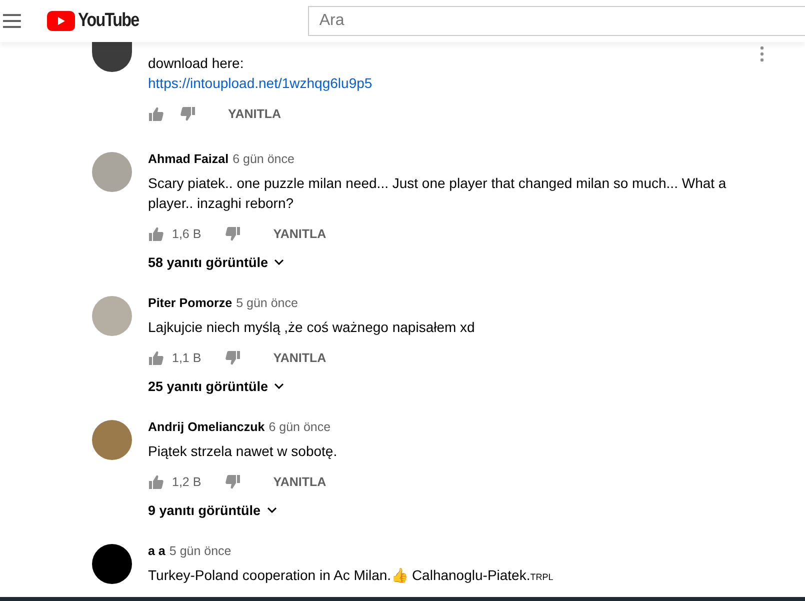 The height and width of the screenshot is (601, 805). I want to click on author-name: Piter Pomorze, so click(190, 303).